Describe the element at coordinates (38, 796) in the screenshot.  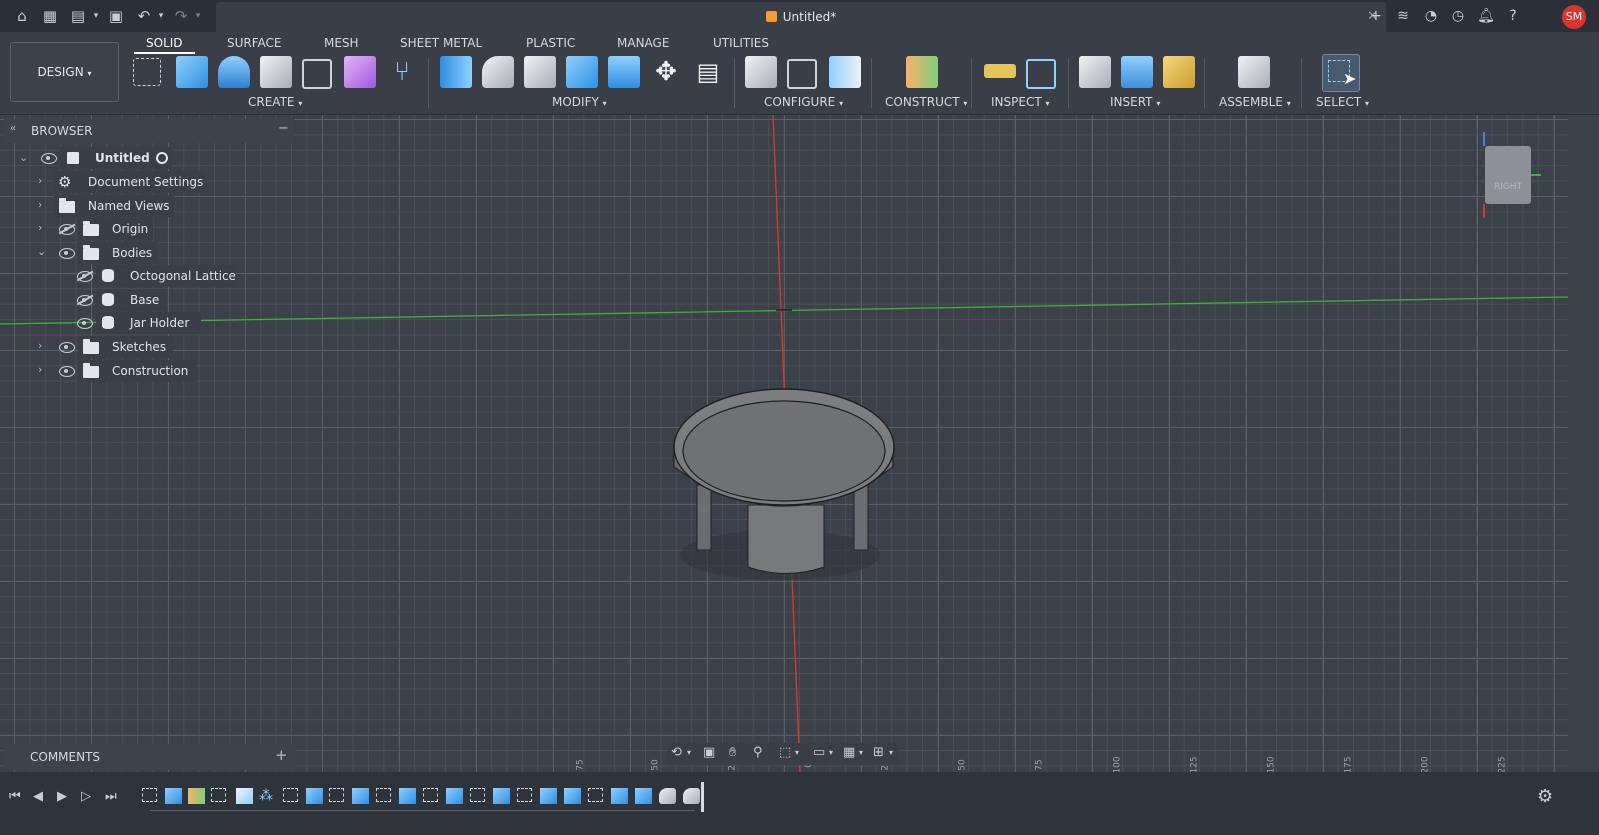
I see `previous-step-icon: ◀︎` at that location.